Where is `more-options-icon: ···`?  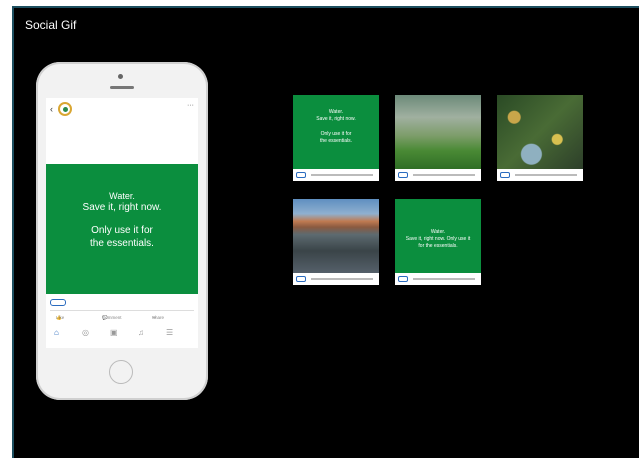
more-options-icon: ··· is located at coordinates (190, 105).